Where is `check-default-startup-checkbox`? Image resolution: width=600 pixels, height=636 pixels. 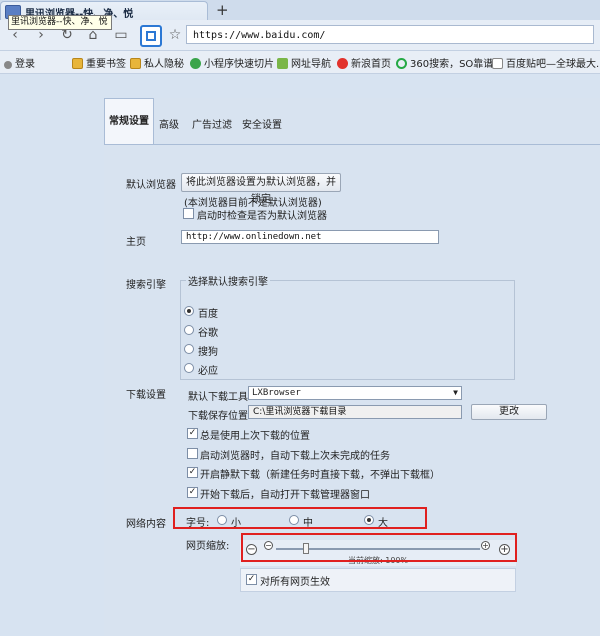
check-default-startup-checkbox is located at coordinates (188, 213).